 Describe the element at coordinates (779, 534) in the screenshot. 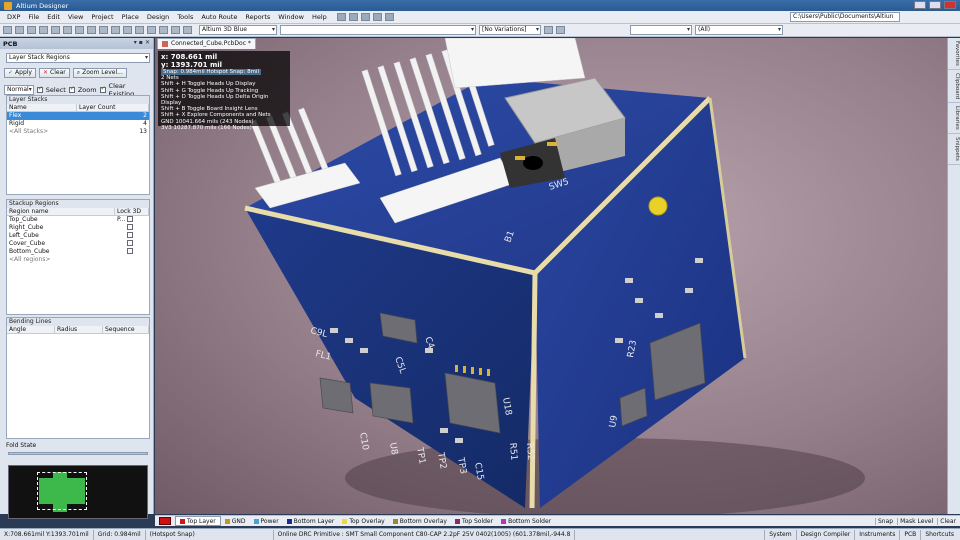

I see `system-panel-button: System` at that location.